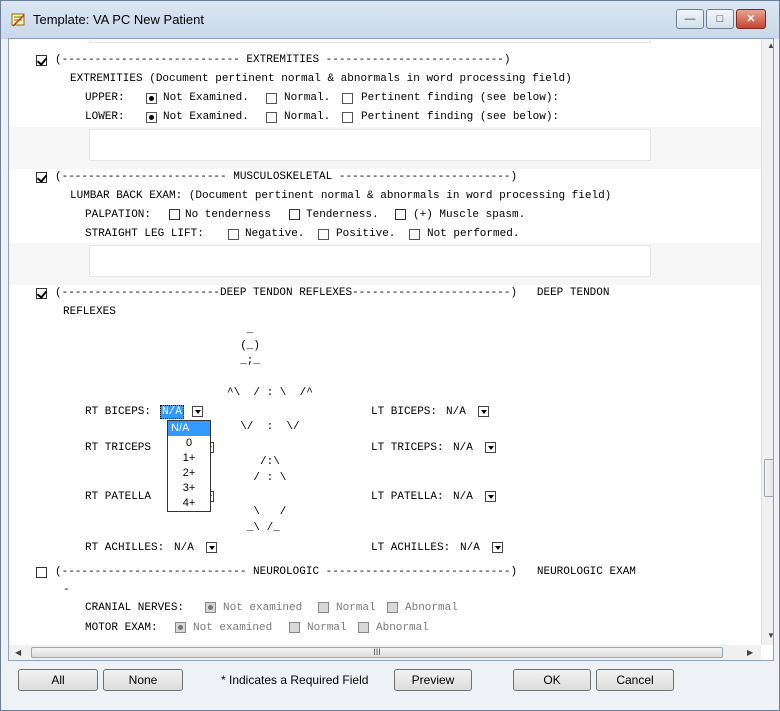  I want to click on rt-biceps-dropdown-button, so click(197, 411).